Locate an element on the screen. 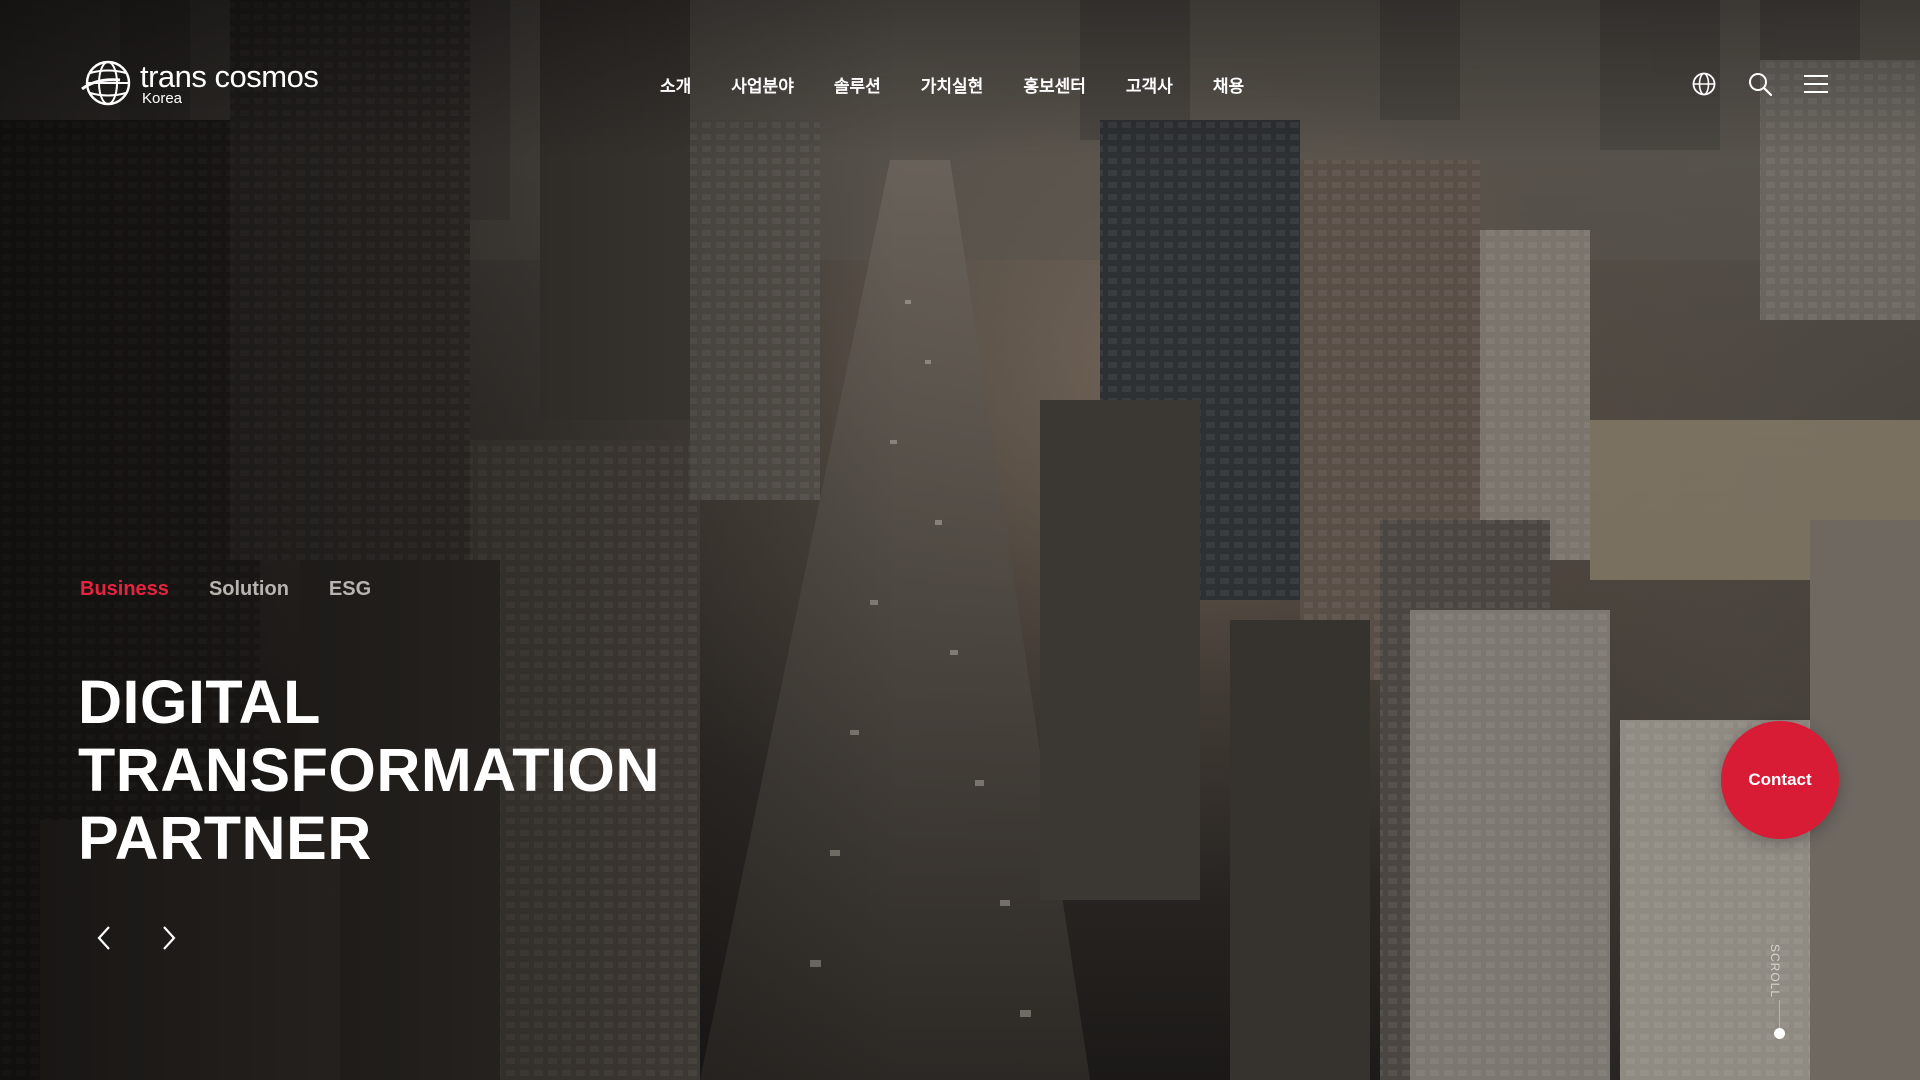 The width and height of the screenshot is (1920, 1080). nav-item-clients: 고객사 is located at coordinates (1149, 84).